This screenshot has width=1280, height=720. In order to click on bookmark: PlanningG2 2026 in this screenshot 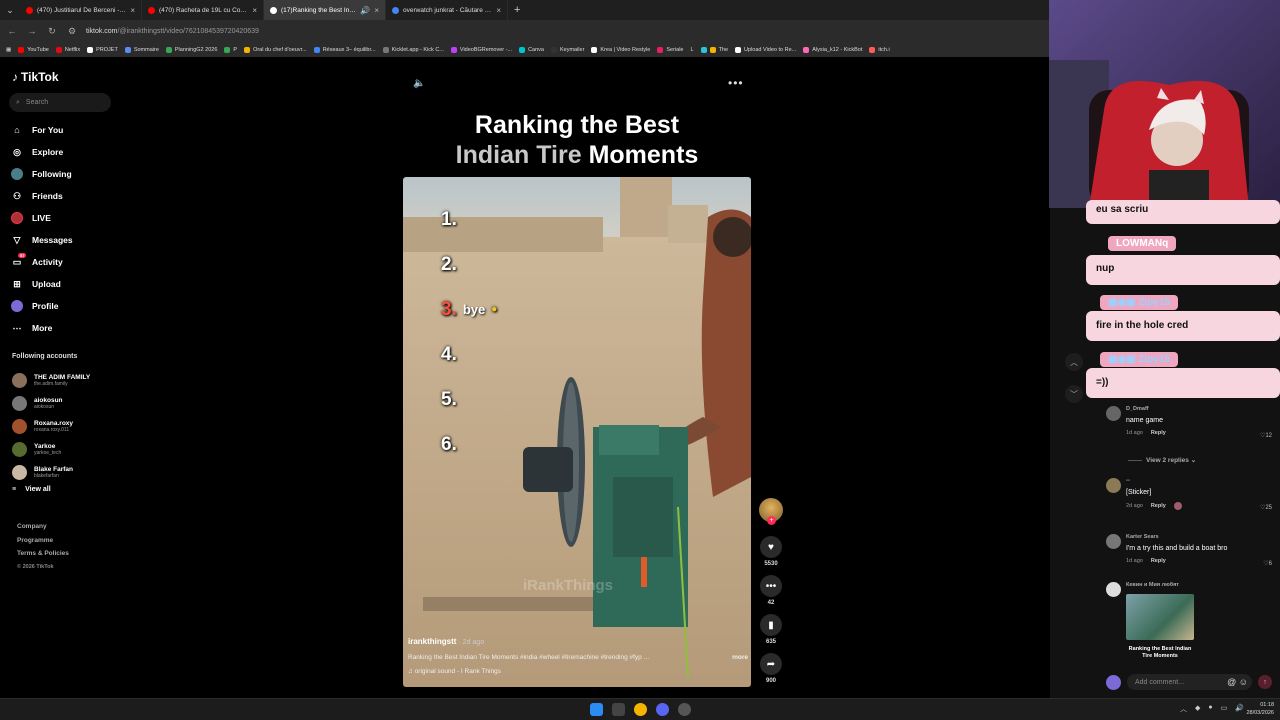, I will do `click(191, 49)`.